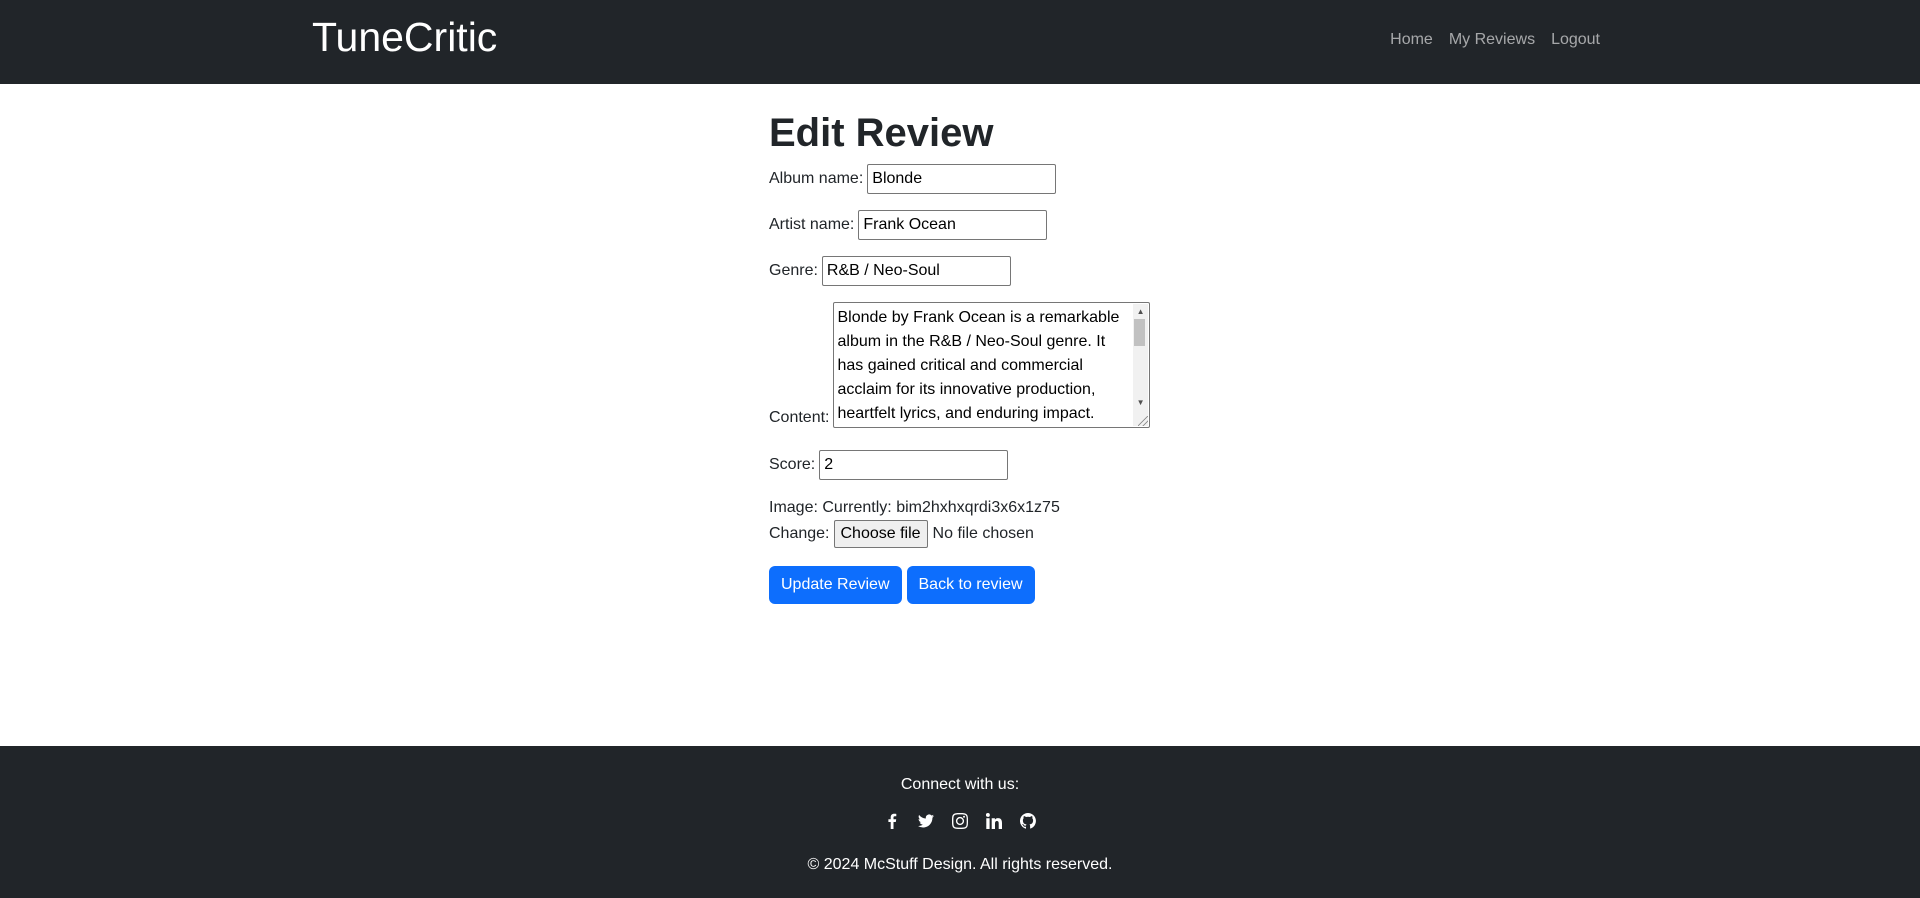  Describe the element at coordinates (916, 271) in the screenshot. I see `genre-input` at that location.